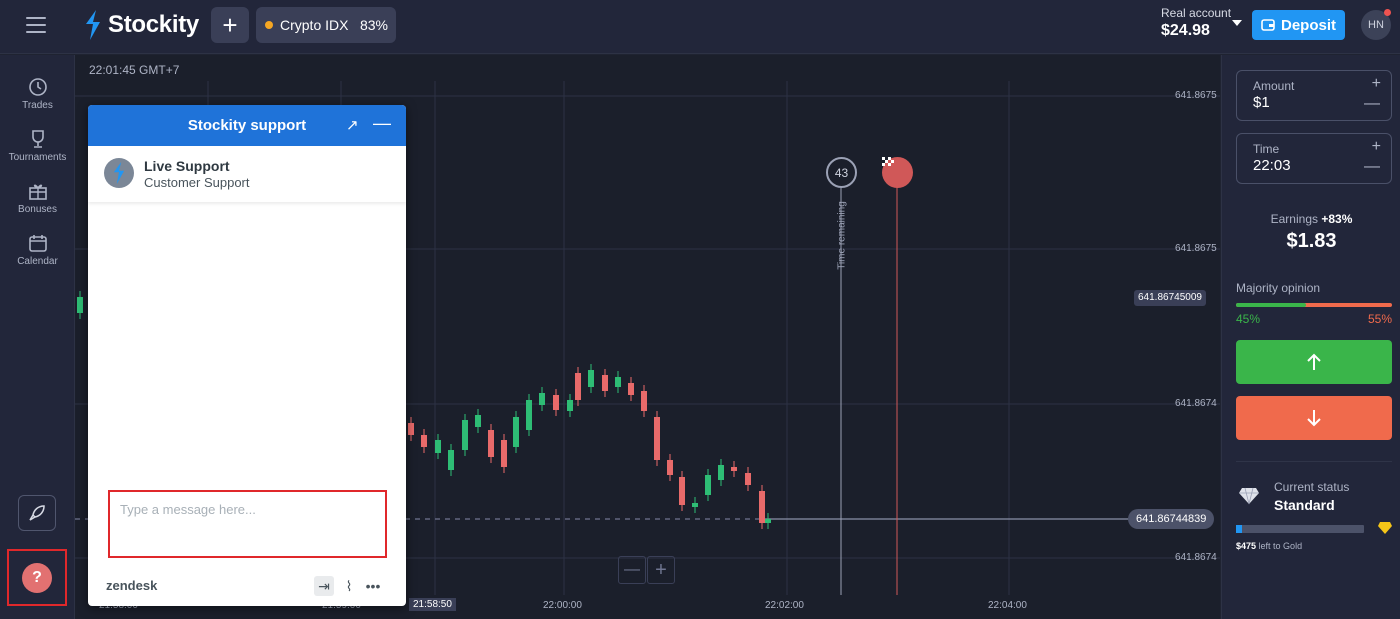 Image resolution: width=1400 pixels, height=619 pixels. I want to click on end-chat-icon: ⇥, so click(324, 586).